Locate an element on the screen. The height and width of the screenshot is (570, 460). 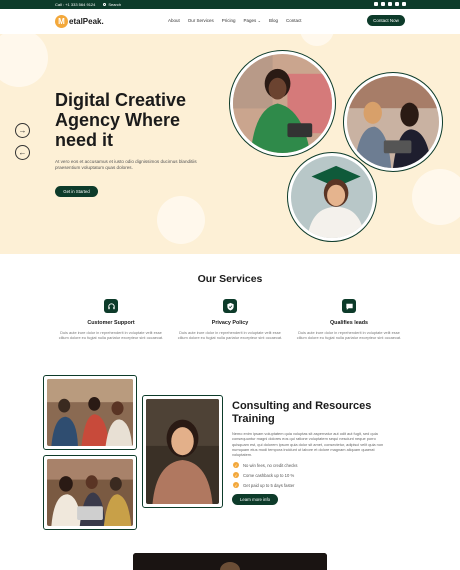
contact-now-button: Contact Now is located at coordinates (386, 20).